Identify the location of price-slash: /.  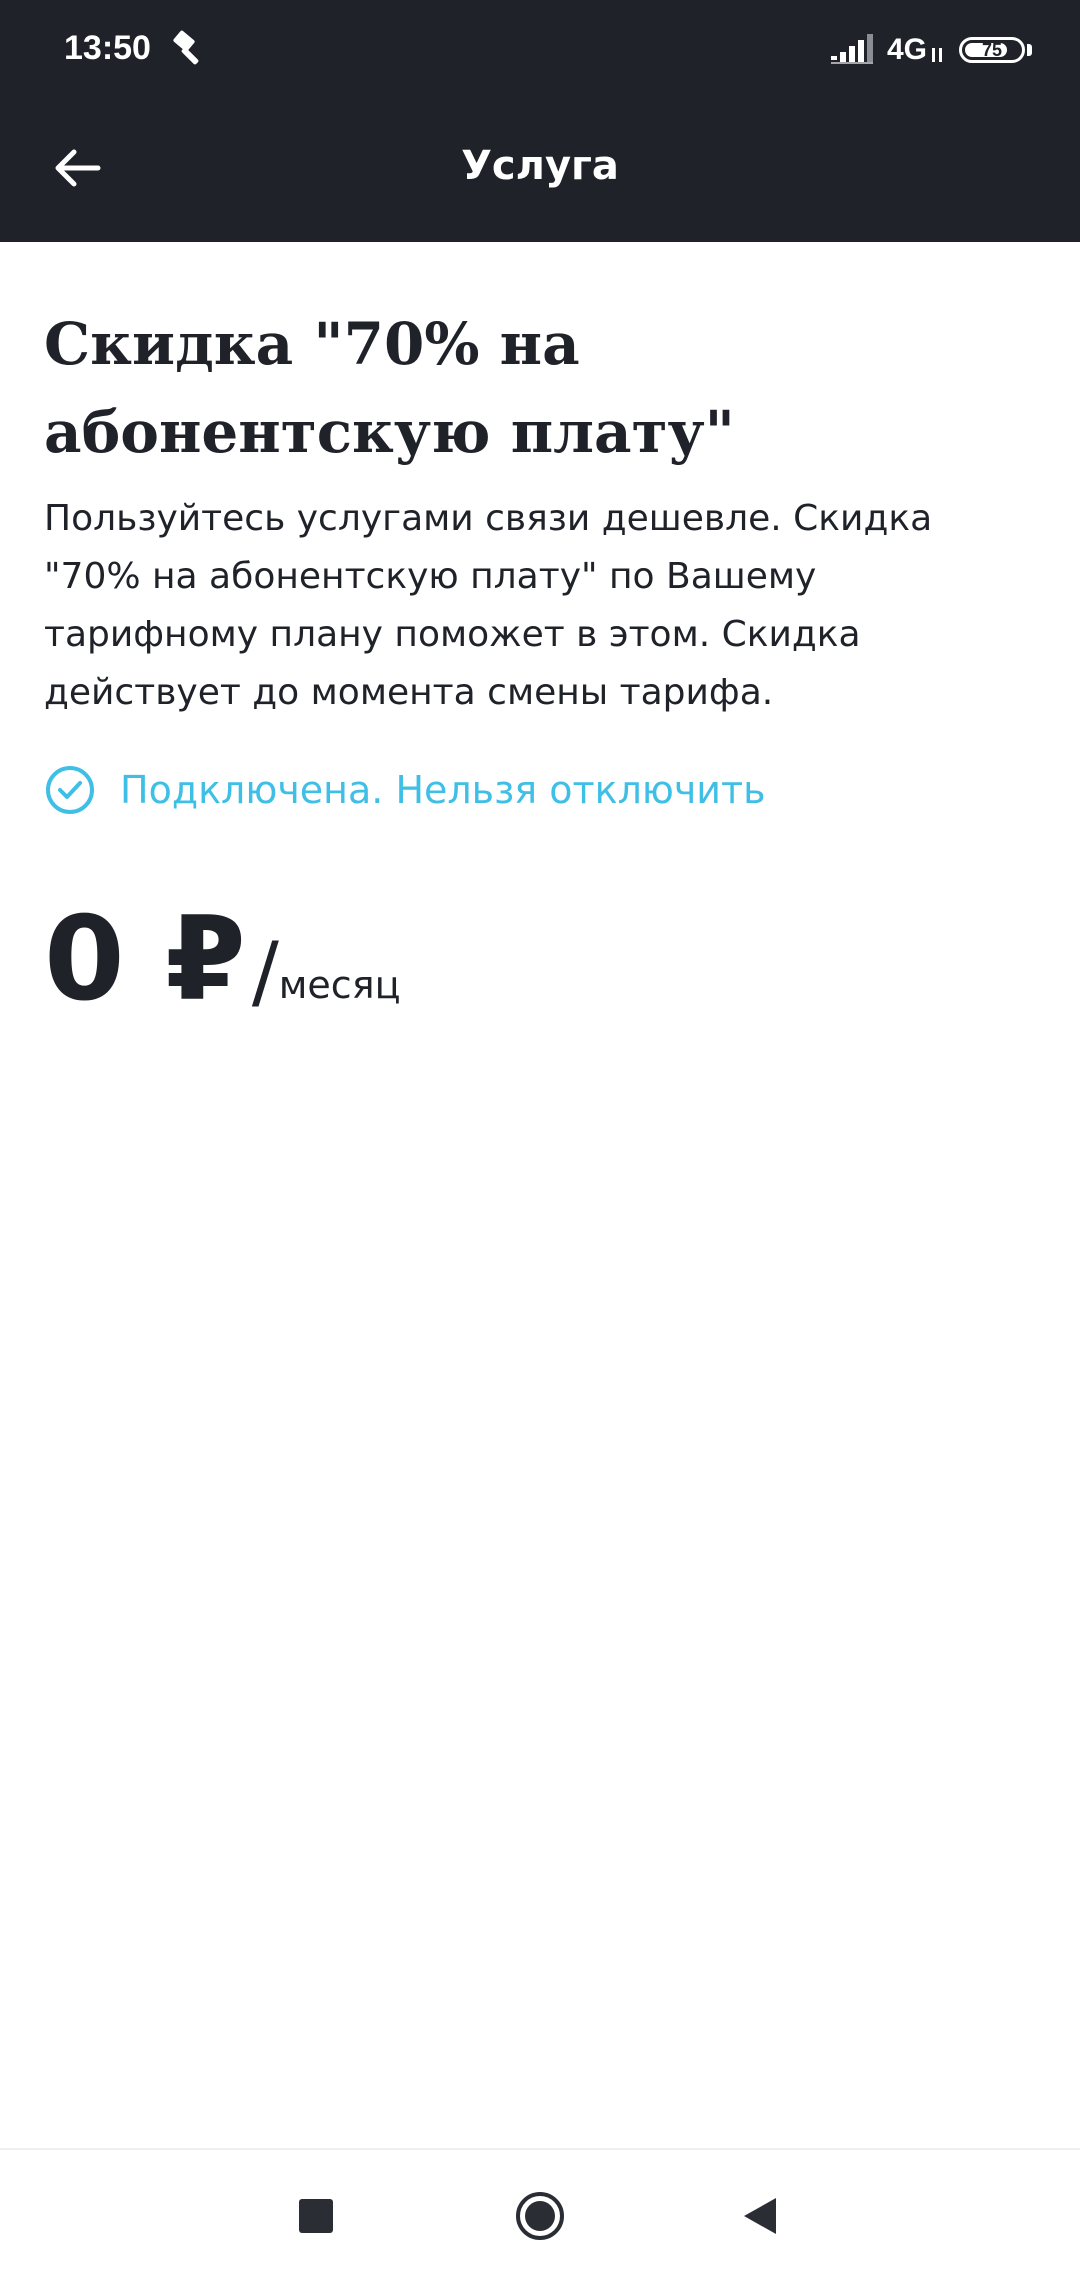
(265, 971).